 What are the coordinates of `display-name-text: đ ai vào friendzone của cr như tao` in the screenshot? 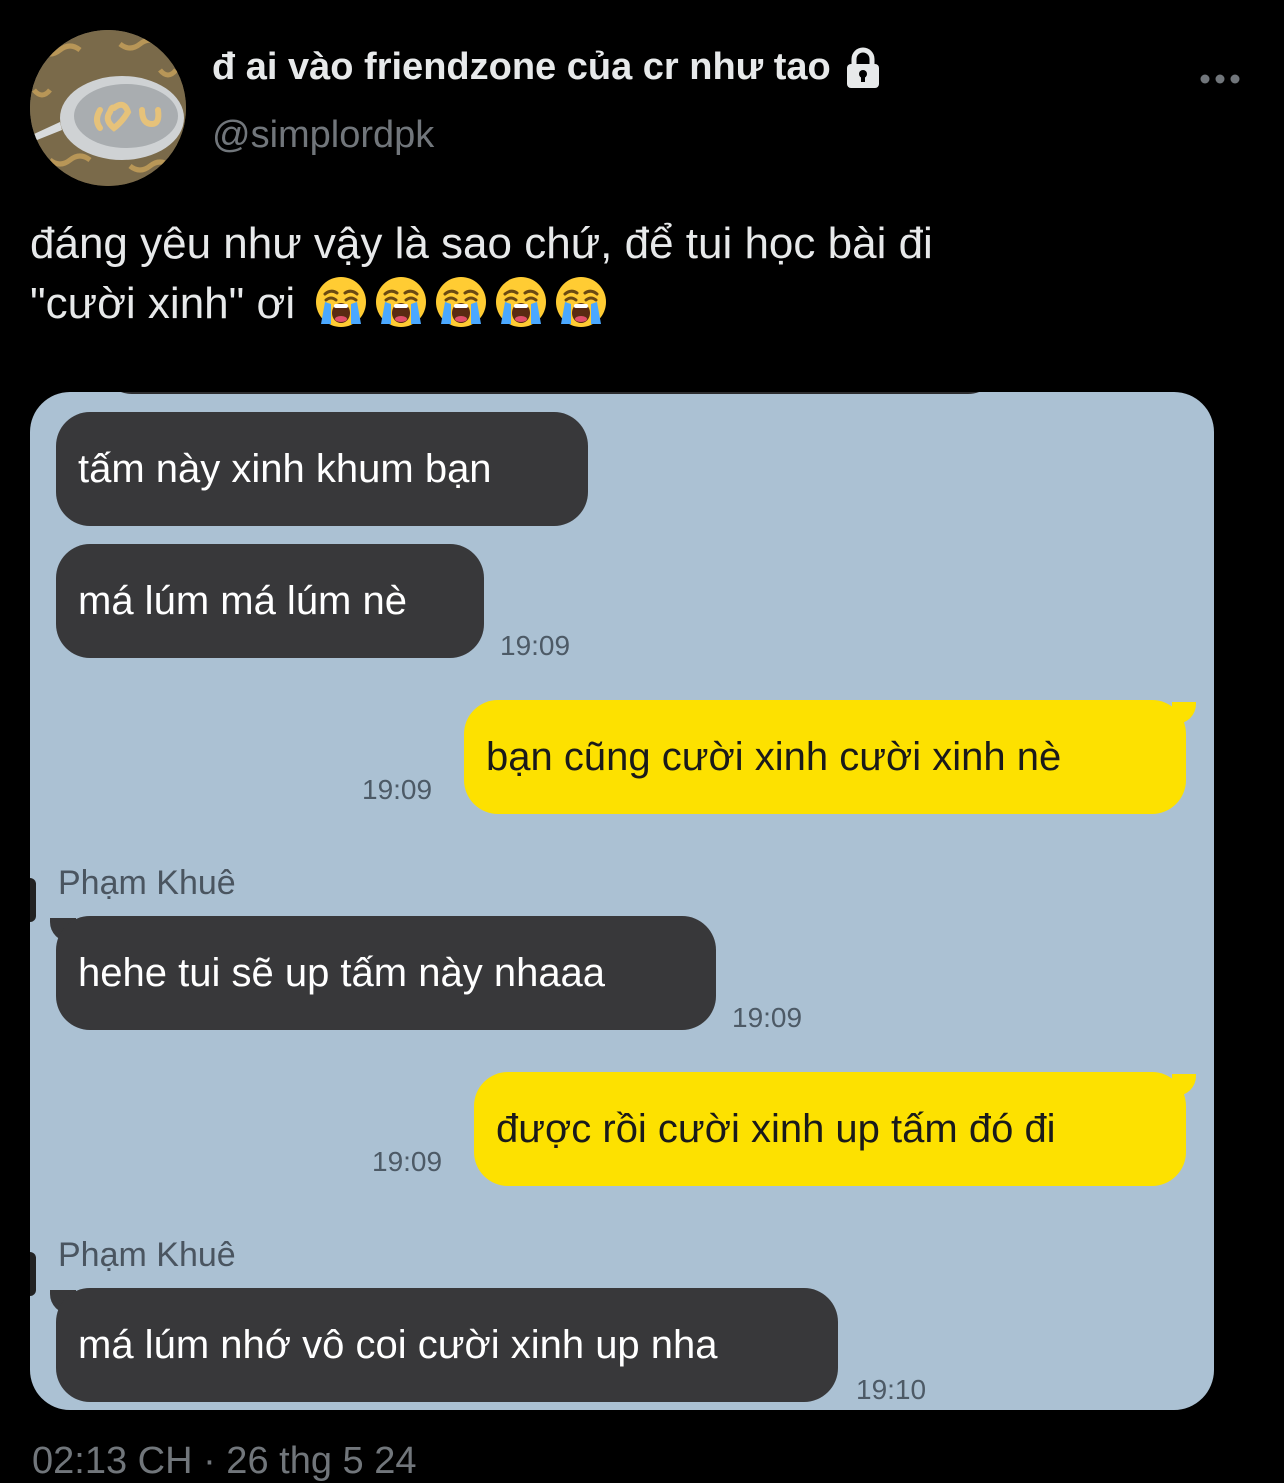 It's located at (521, 67).